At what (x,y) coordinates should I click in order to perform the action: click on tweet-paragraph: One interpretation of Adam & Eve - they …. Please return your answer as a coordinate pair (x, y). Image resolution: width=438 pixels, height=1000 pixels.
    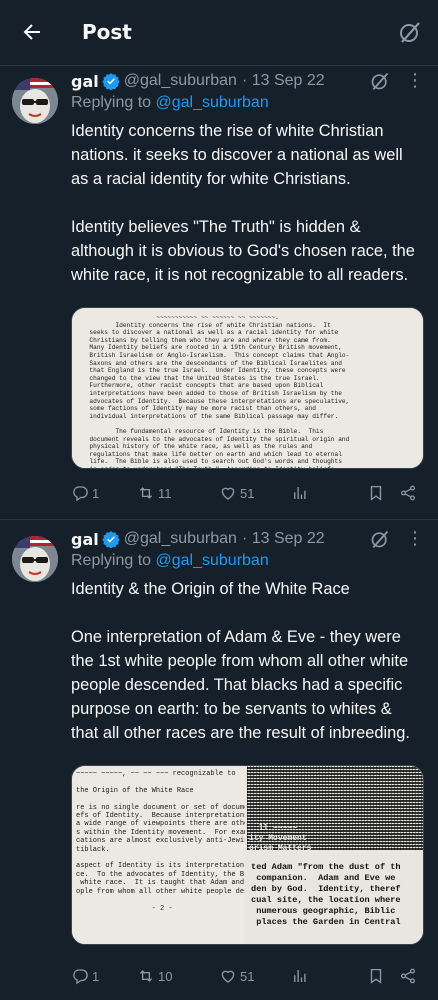
    Looking at the image, I should click on (240, 685).